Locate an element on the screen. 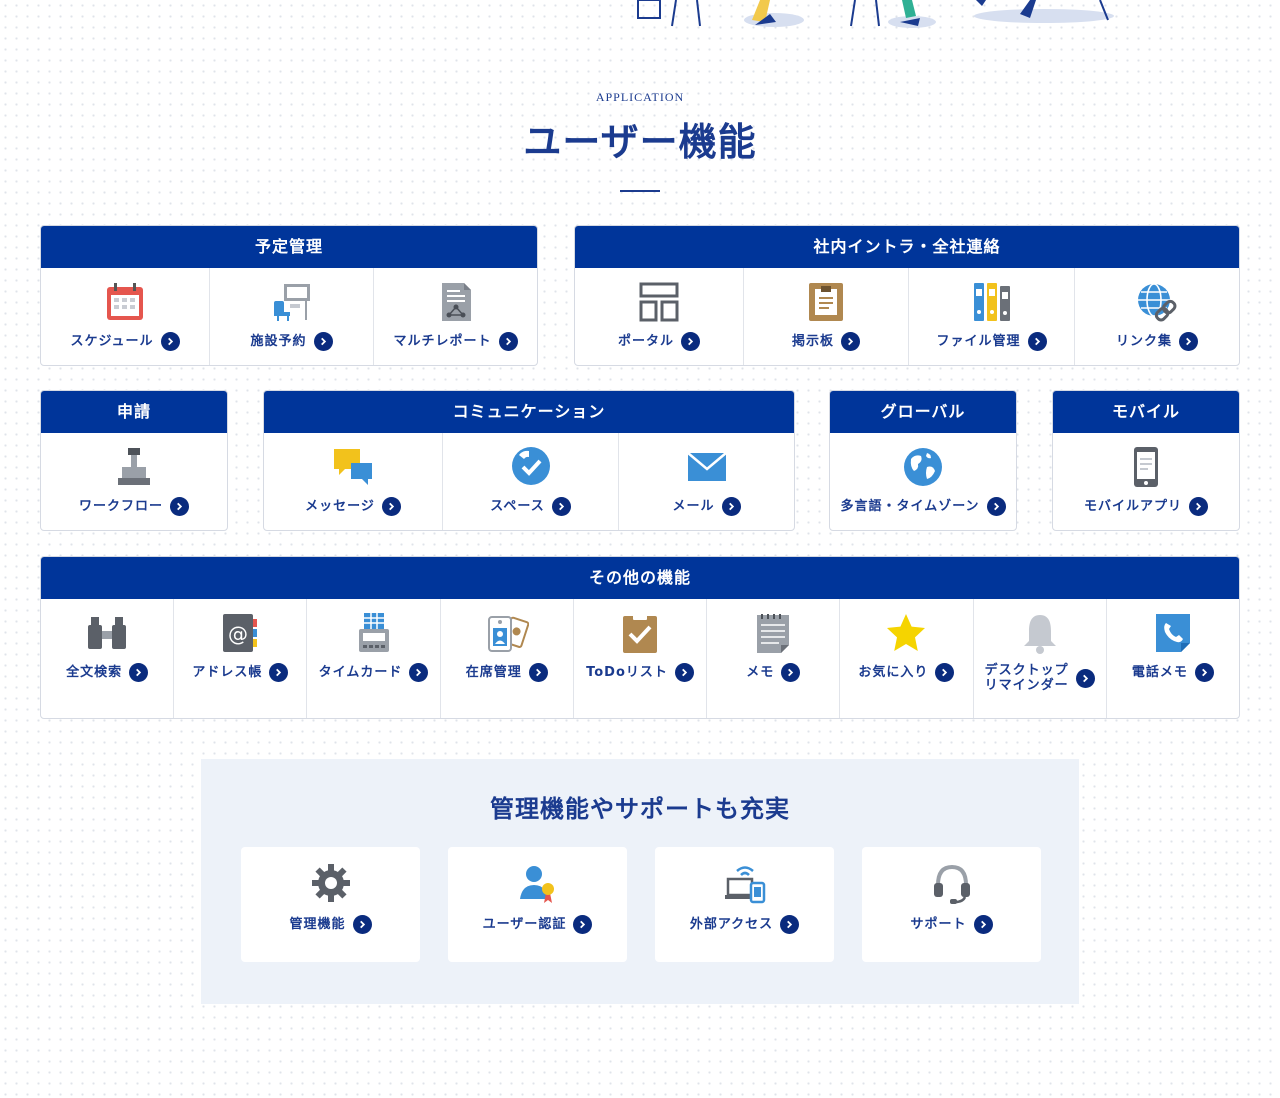  feature-label: 全文検索 is located at coordinates (94, 672).